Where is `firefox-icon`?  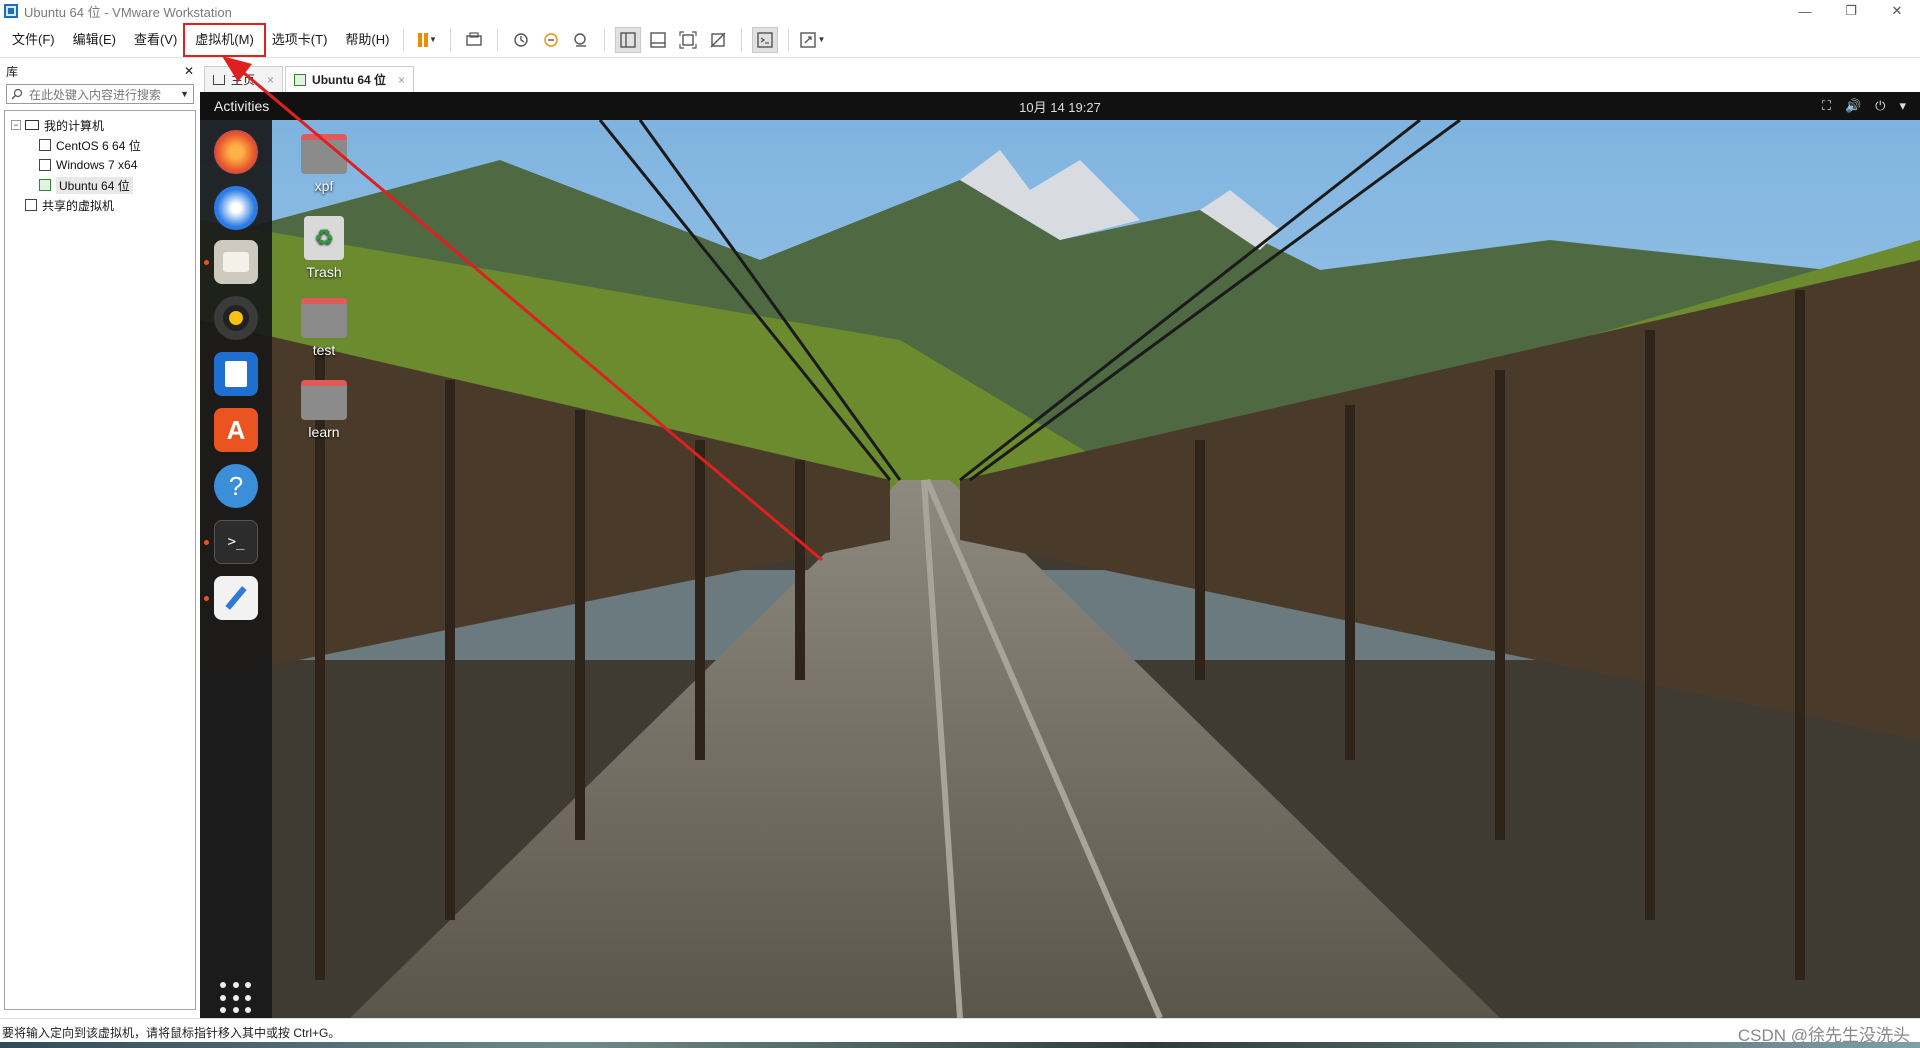
firefox-icon is located at coordinates (236, 152).